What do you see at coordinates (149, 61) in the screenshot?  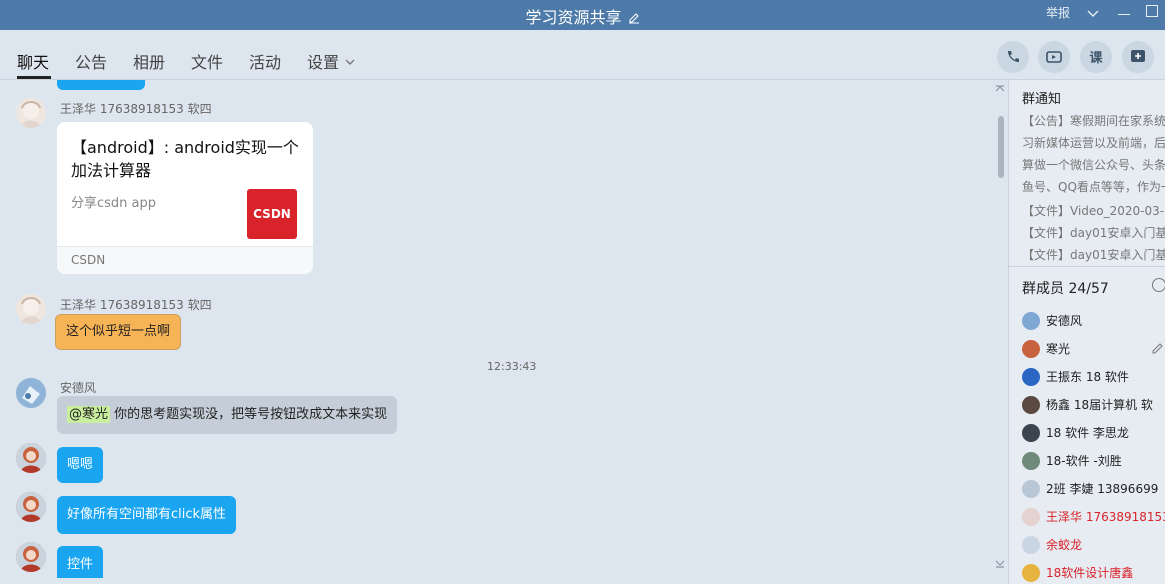 I see `tab-album: 相册` at bounding box center [149, 61].